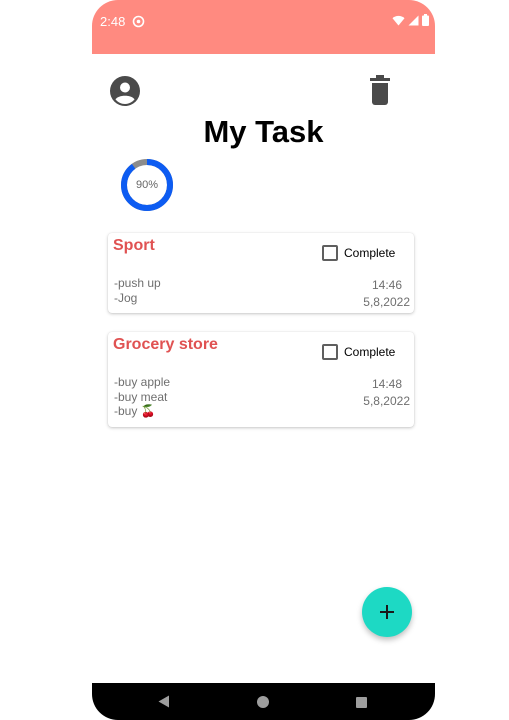 The width and height of the screenshot is (509, 720). I want to click on signal-icon, so click(413, 20).